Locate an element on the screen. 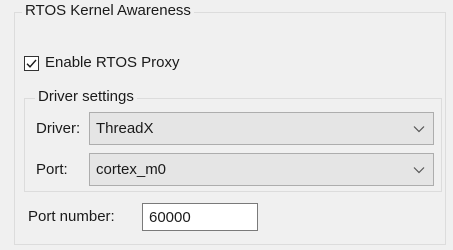 The height and width of the screenshot is (250, 453). check-icon is located at coordinates (31, 63).